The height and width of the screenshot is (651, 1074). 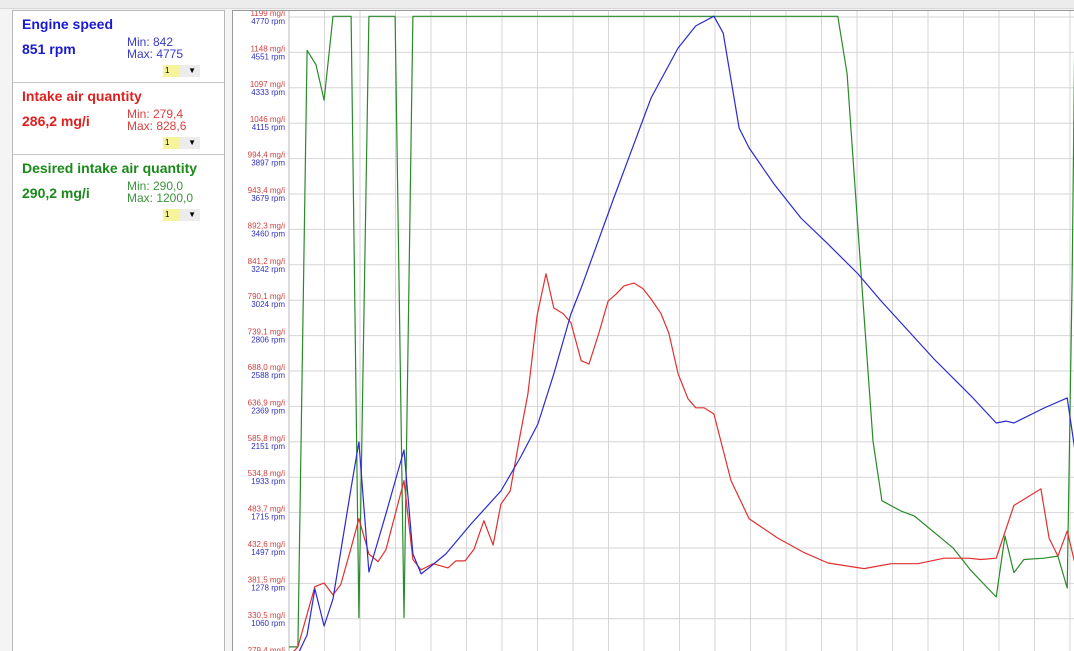 What do you see at coordinates (268, 375) in the screenshot?
I see `y-tick-label-rpm: 2588 rpm` at bounding box center [268, 375].